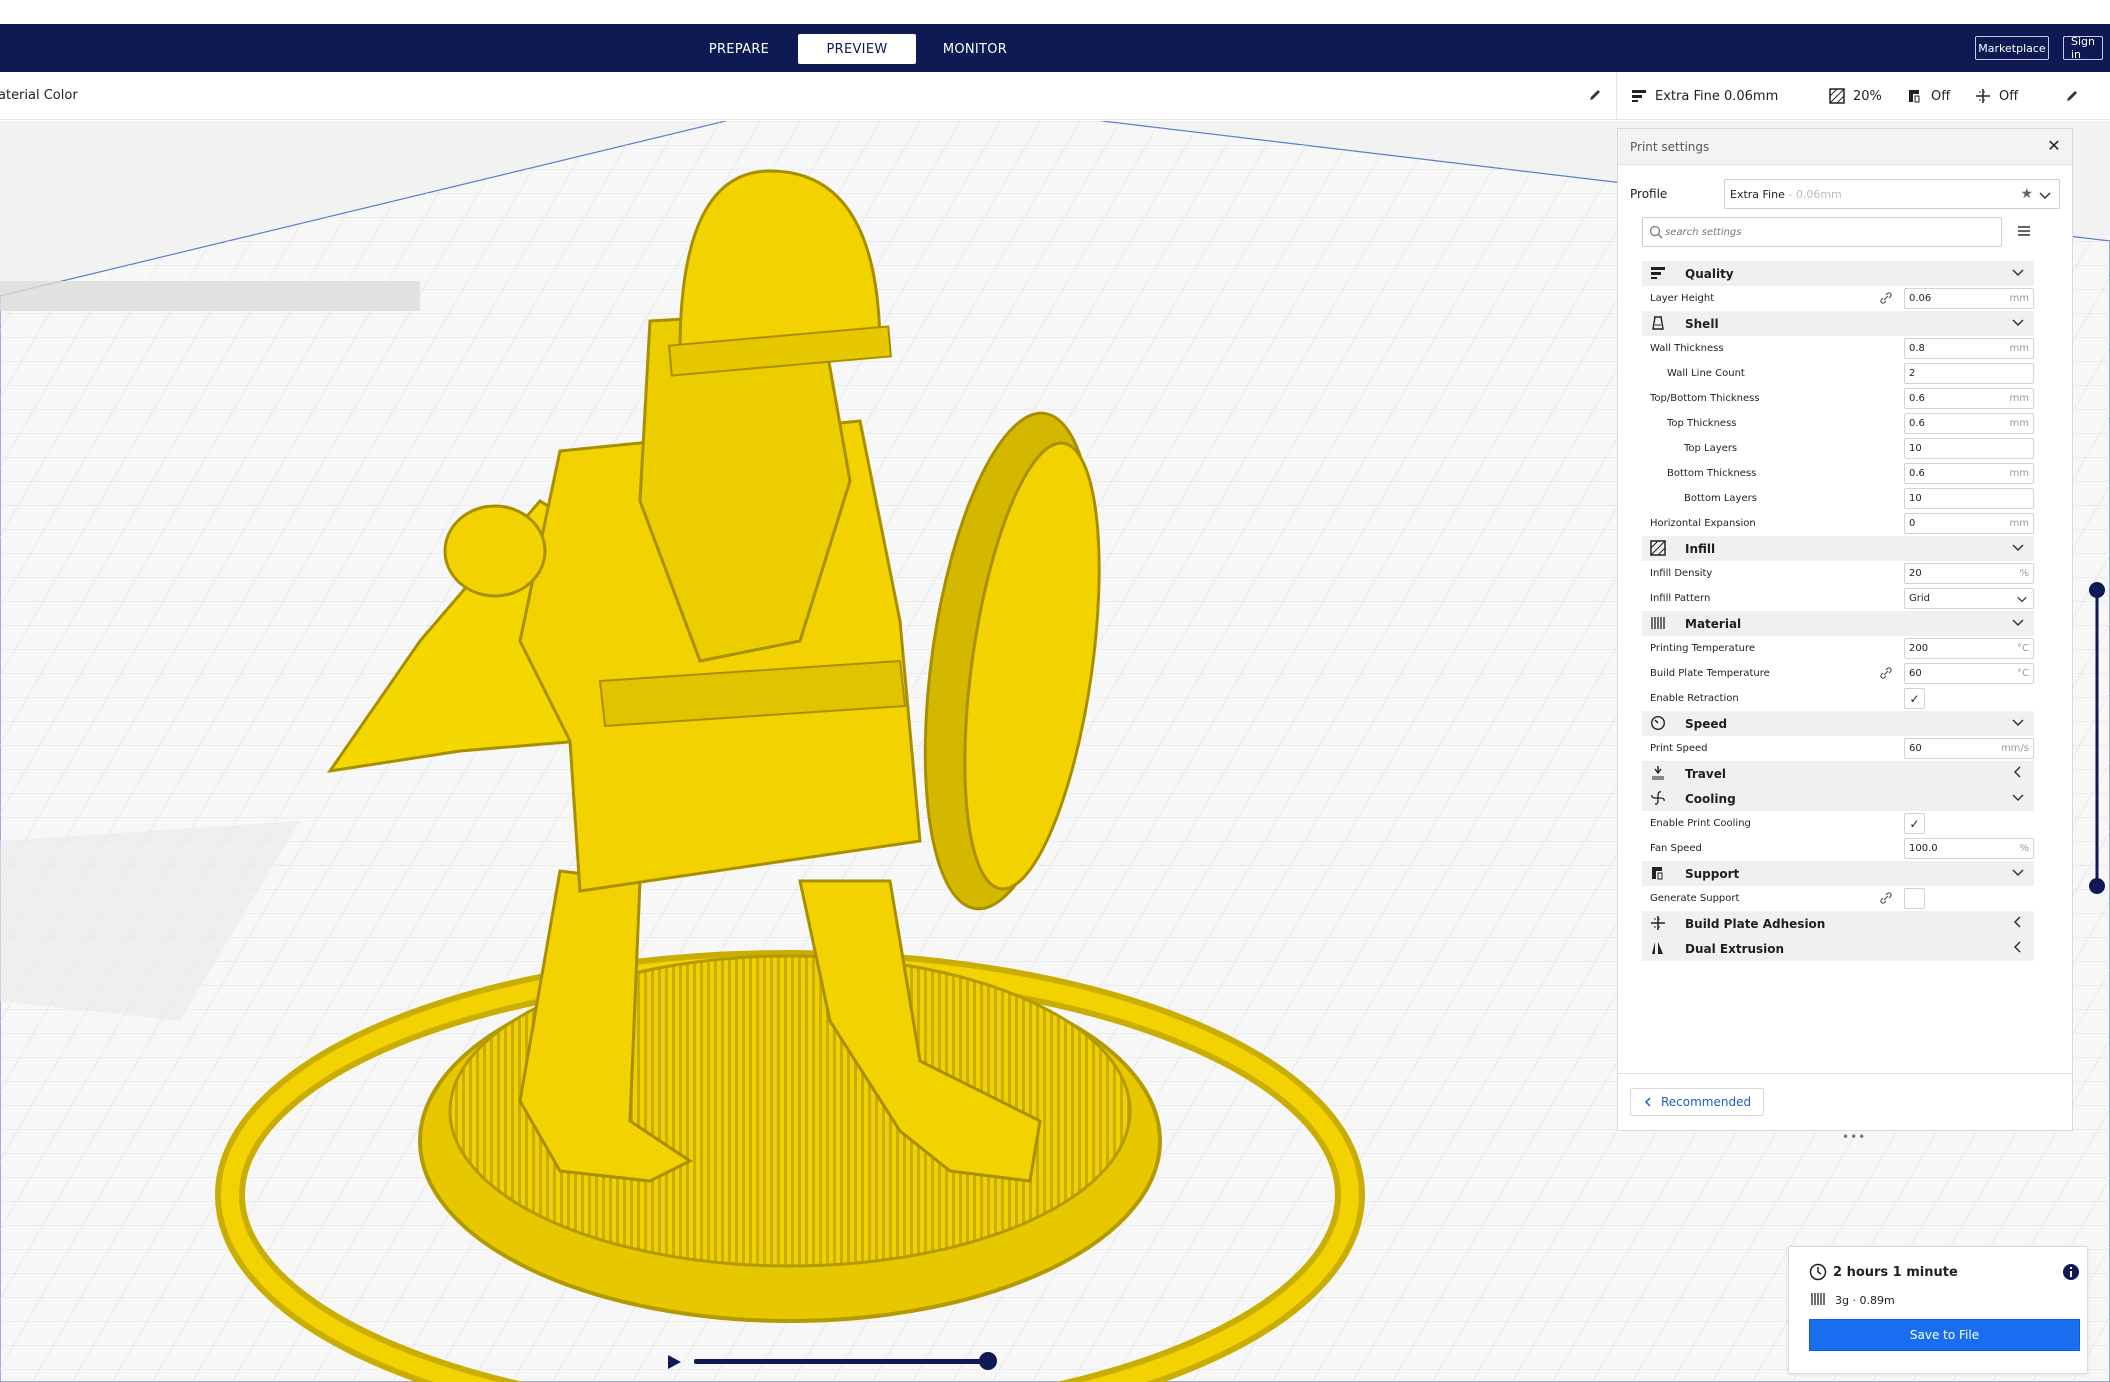  What do you see at coordinates (1944, 1335) in the screenshot?
I see `save-to-file-button: Save to File` at bounding box center [1944, 1335].